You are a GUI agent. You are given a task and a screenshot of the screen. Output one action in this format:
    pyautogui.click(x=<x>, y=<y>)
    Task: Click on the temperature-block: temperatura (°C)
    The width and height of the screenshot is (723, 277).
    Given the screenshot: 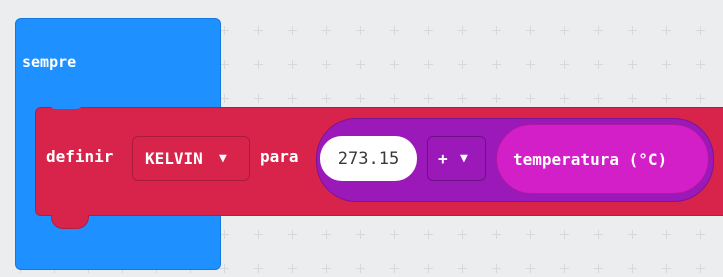 What is the action you would take?
    pyautogui.click(x=602, y=159)
    